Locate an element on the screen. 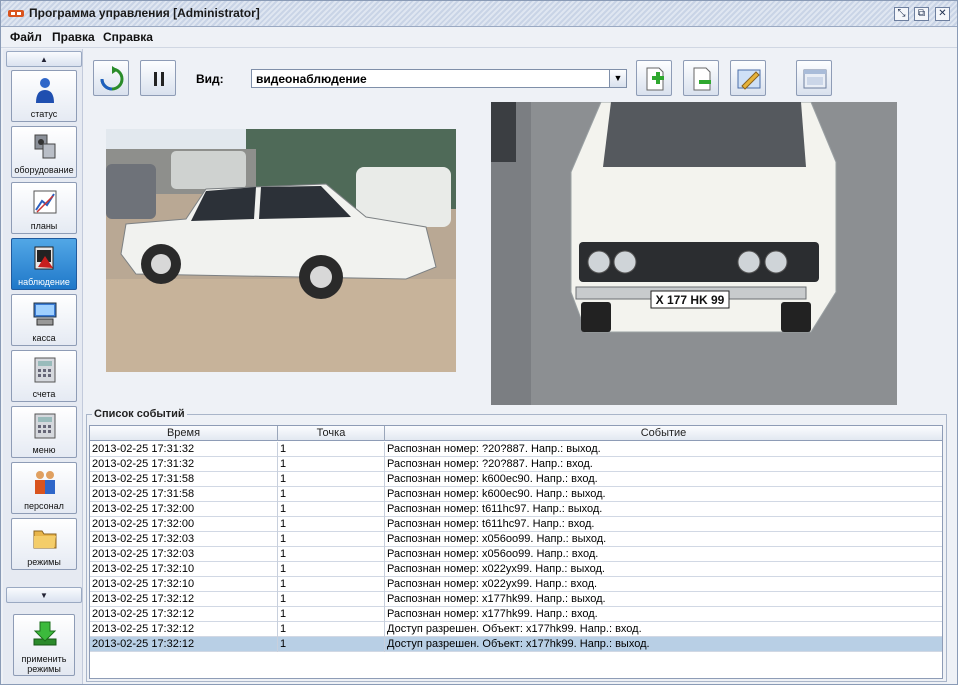 This screenshot has width=958, height=685. sidebar-item-label: счета is located at coordinates (44, 394).